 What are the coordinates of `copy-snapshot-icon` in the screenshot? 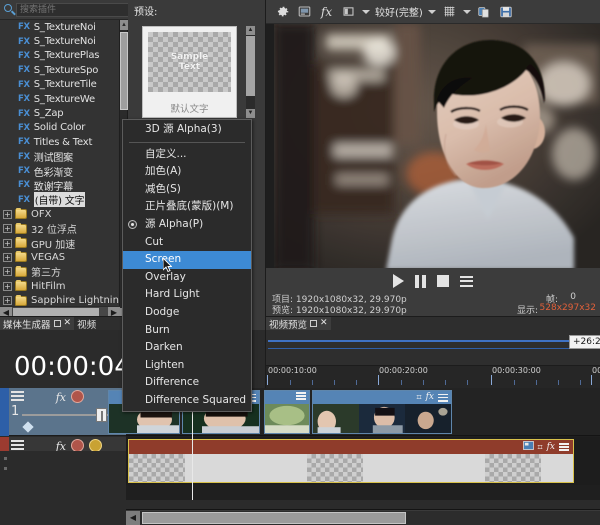 It's located at (484, 11).